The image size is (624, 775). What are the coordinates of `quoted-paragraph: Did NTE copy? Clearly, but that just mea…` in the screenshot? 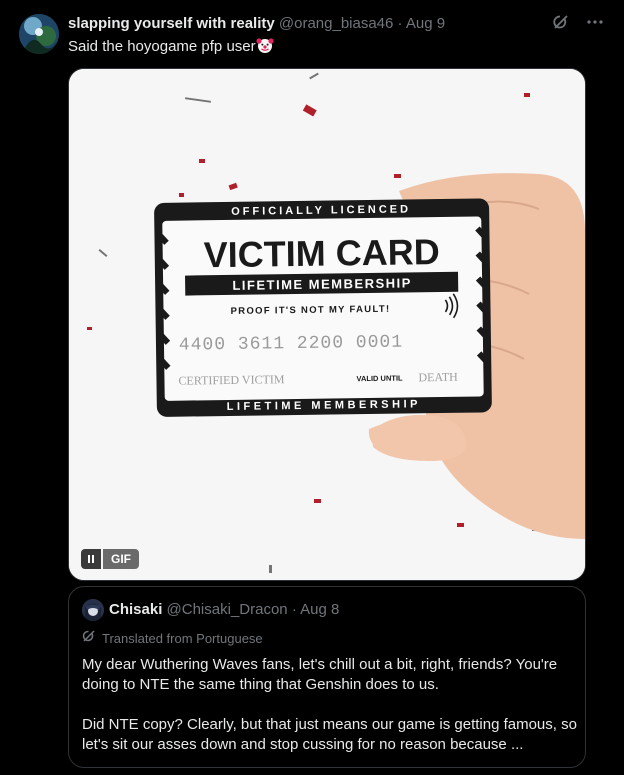 It's located at (329, 734).